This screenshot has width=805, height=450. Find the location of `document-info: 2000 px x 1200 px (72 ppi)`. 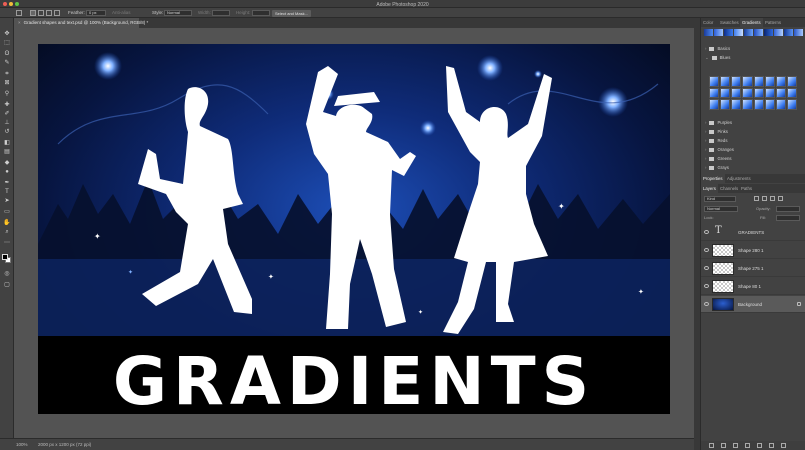

document-info: 2000 px x 1200 px (72 ppi) is located at coordinates (64, 444).